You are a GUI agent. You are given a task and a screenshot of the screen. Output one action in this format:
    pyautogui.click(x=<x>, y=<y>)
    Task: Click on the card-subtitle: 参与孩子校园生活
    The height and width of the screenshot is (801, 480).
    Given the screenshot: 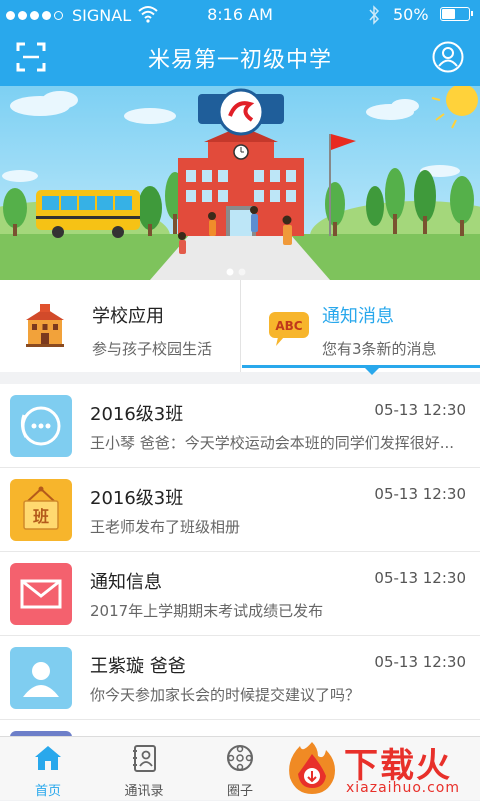 What is the action you would take?
    pyautogui.click(x=152, y=349)
    